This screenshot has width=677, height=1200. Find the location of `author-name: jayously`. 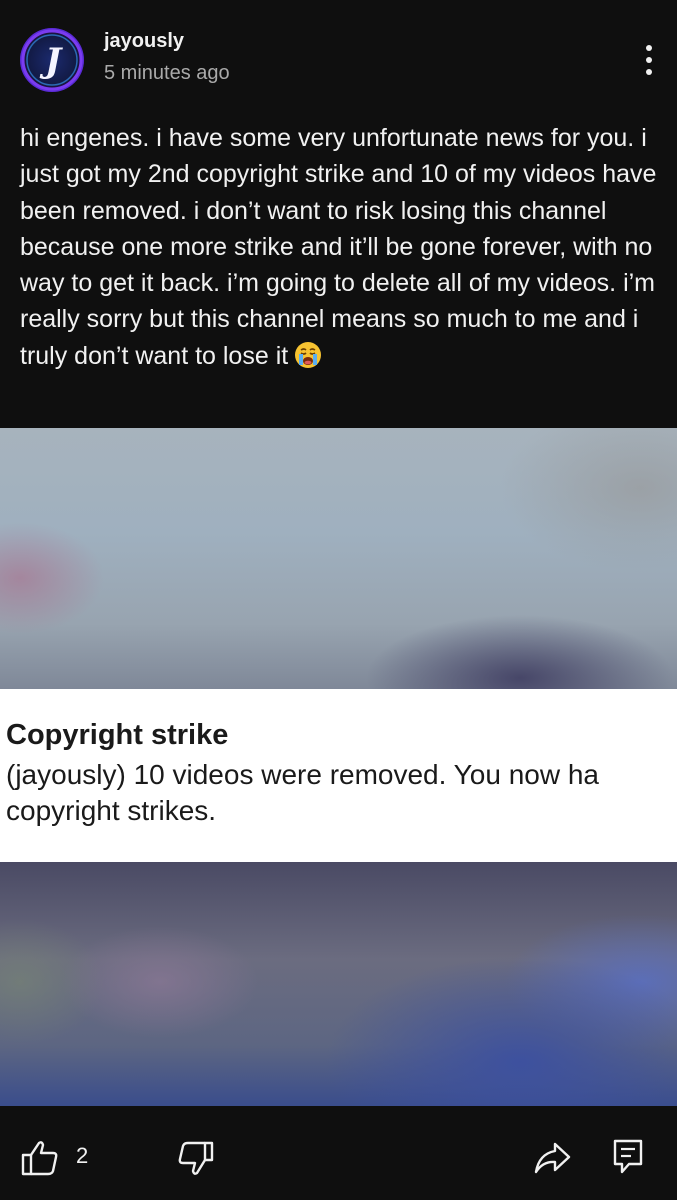

author-name: jayously is located at coordinates (144, 41).